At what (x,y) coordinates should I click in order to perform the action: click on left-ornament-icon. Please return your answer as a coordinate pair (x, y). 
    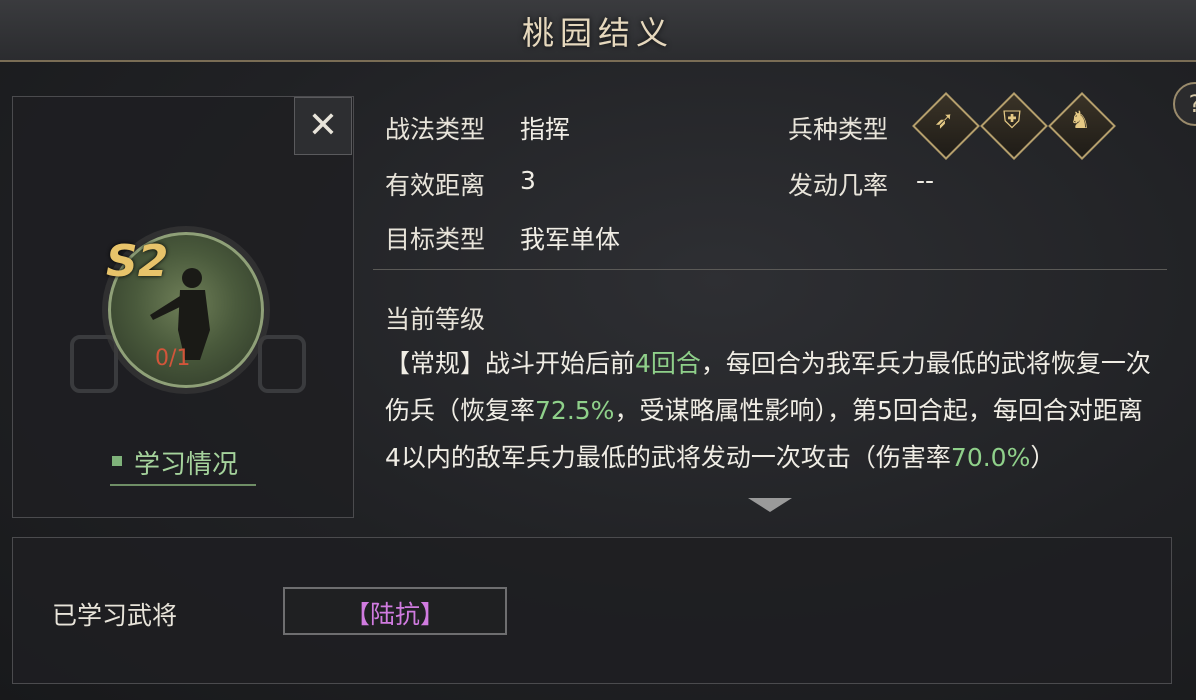
    Looking at the image, I should click on (94, 364).